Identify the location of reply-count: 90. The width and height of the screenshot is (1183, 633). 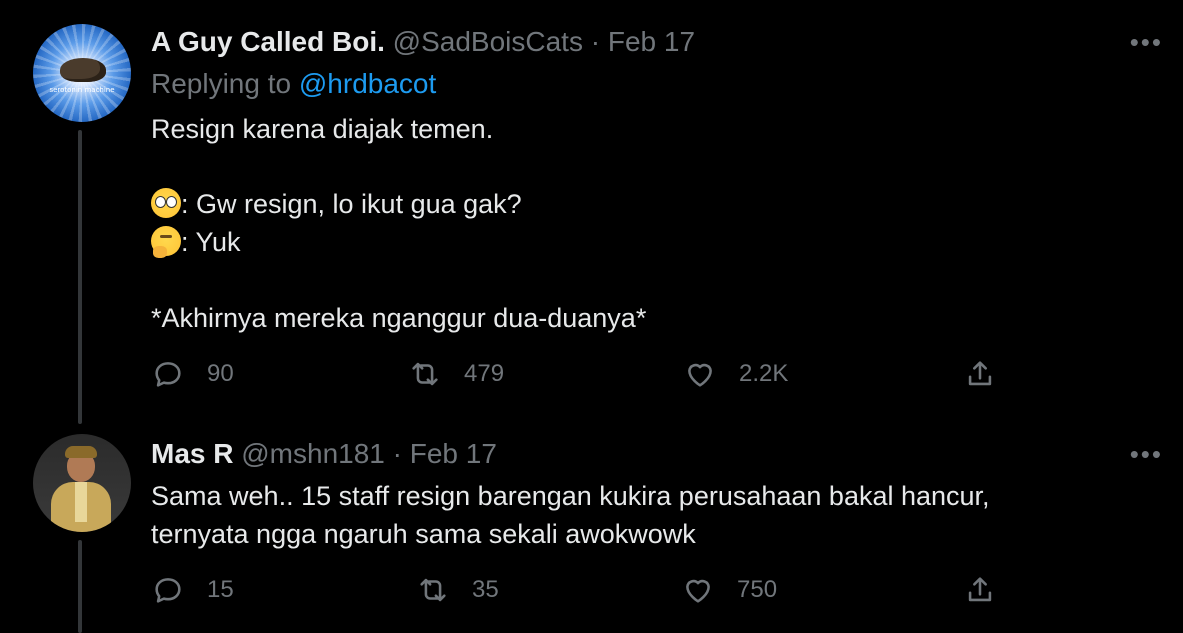
(220, 373).